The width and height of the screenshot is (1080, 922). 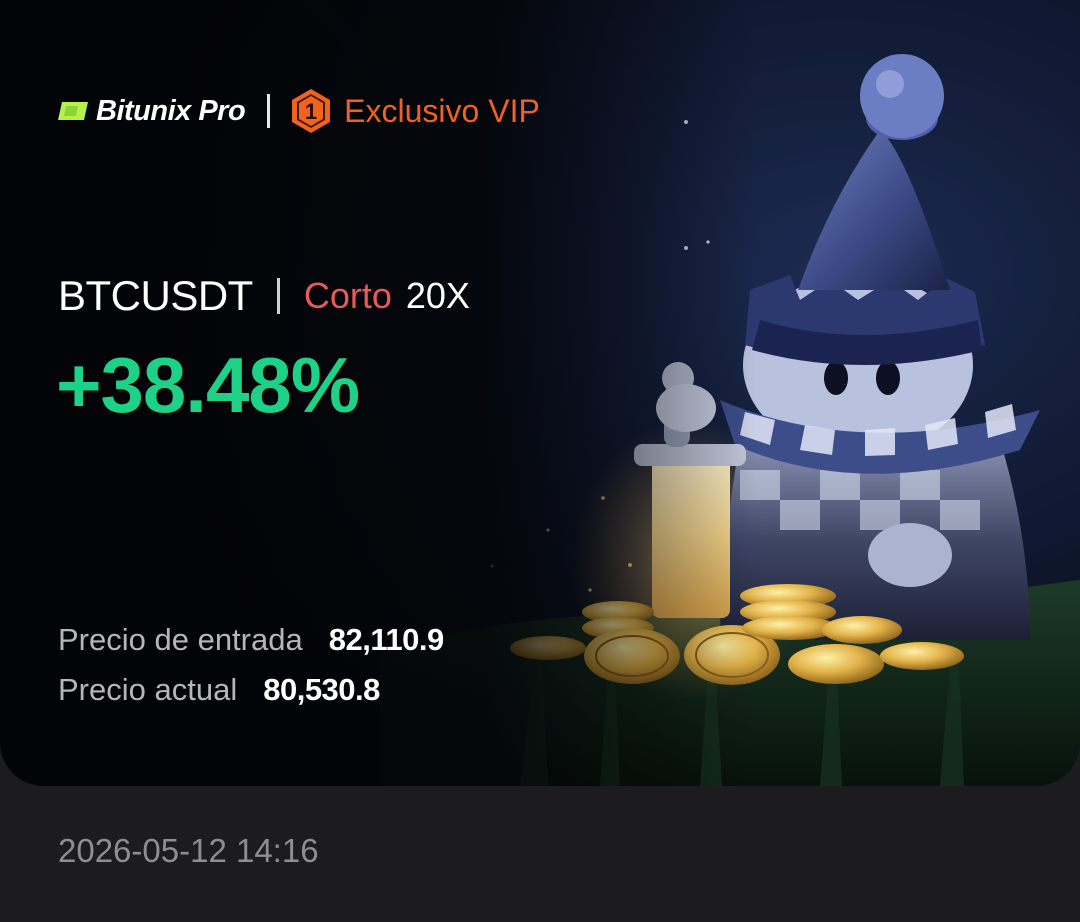 I want to click on bitunix-logo-icon, so click(x=73, y=111).